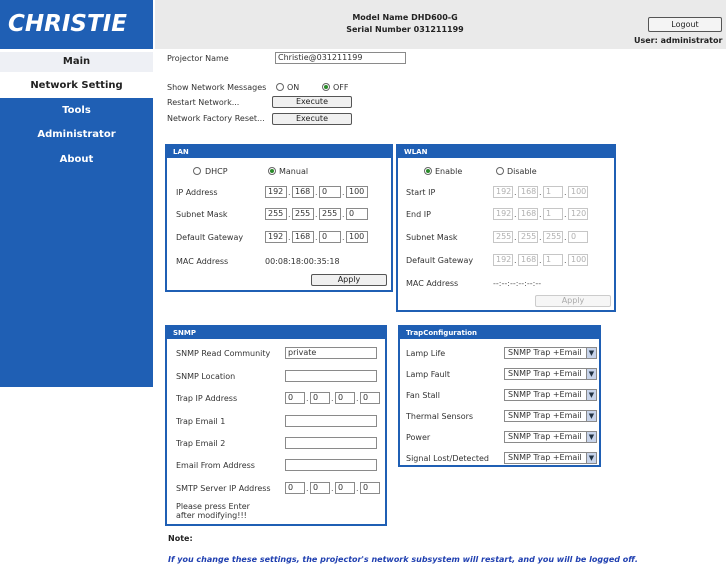 This screenshot has width=726, height=567. I want to click on wlan-mask-octet-4: 0, so click(578, 237).